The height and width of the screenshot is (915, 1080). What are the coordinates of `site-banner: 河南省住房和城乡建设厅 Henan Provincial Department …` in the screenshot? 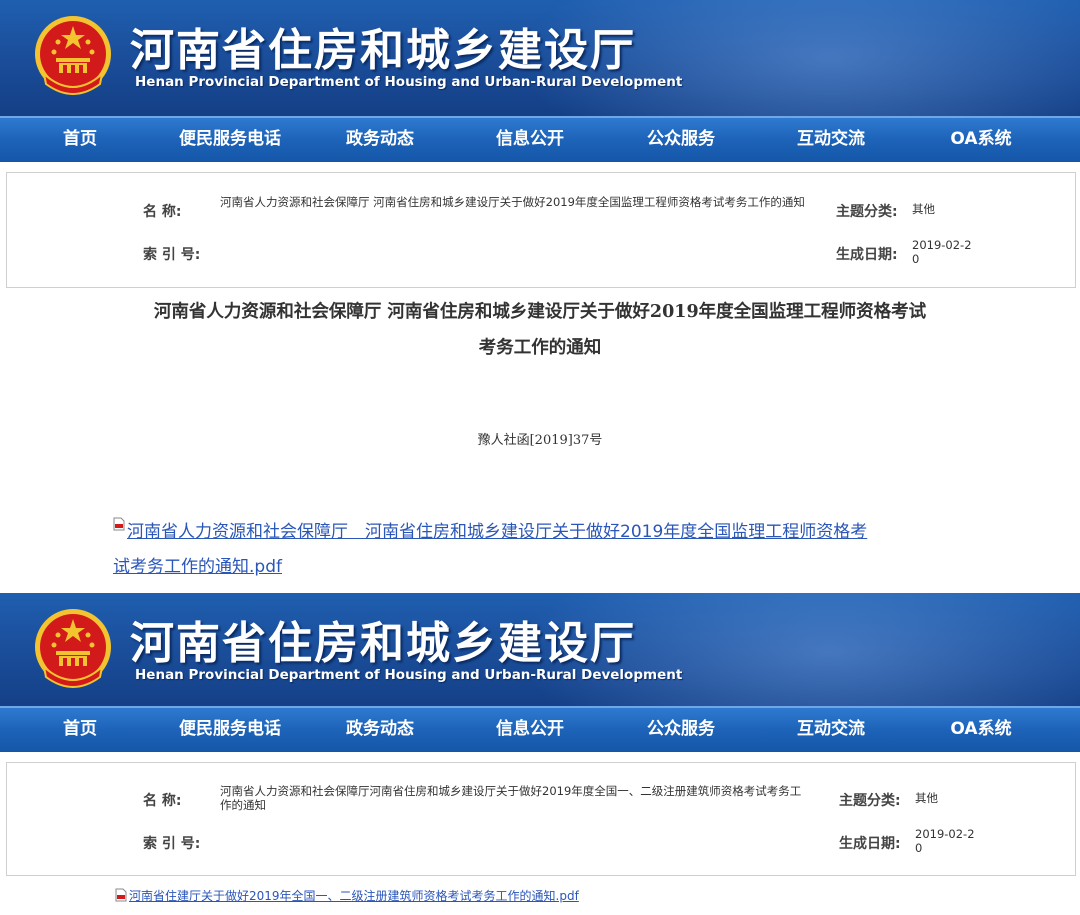 It's located at (540, 58).